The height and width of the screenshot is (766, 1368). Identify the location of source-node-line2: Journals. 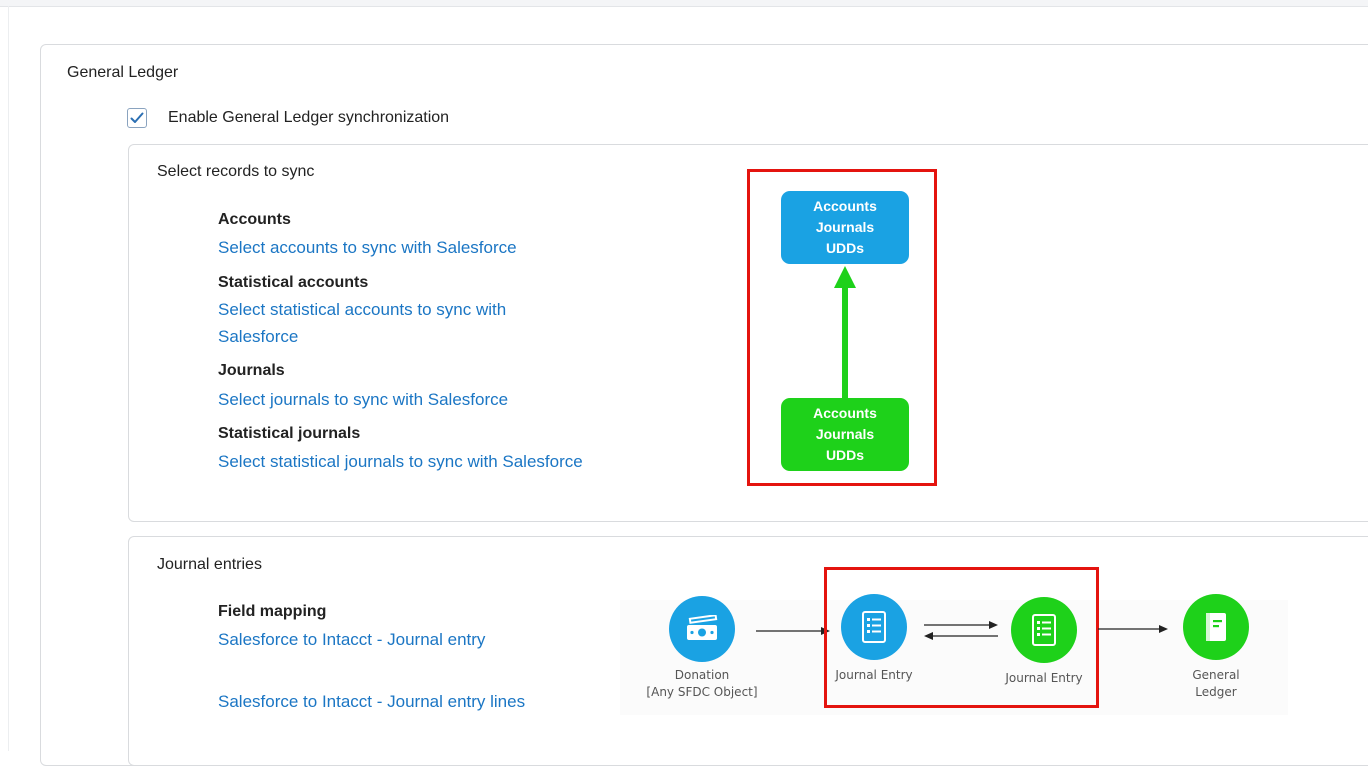
(845, 434).